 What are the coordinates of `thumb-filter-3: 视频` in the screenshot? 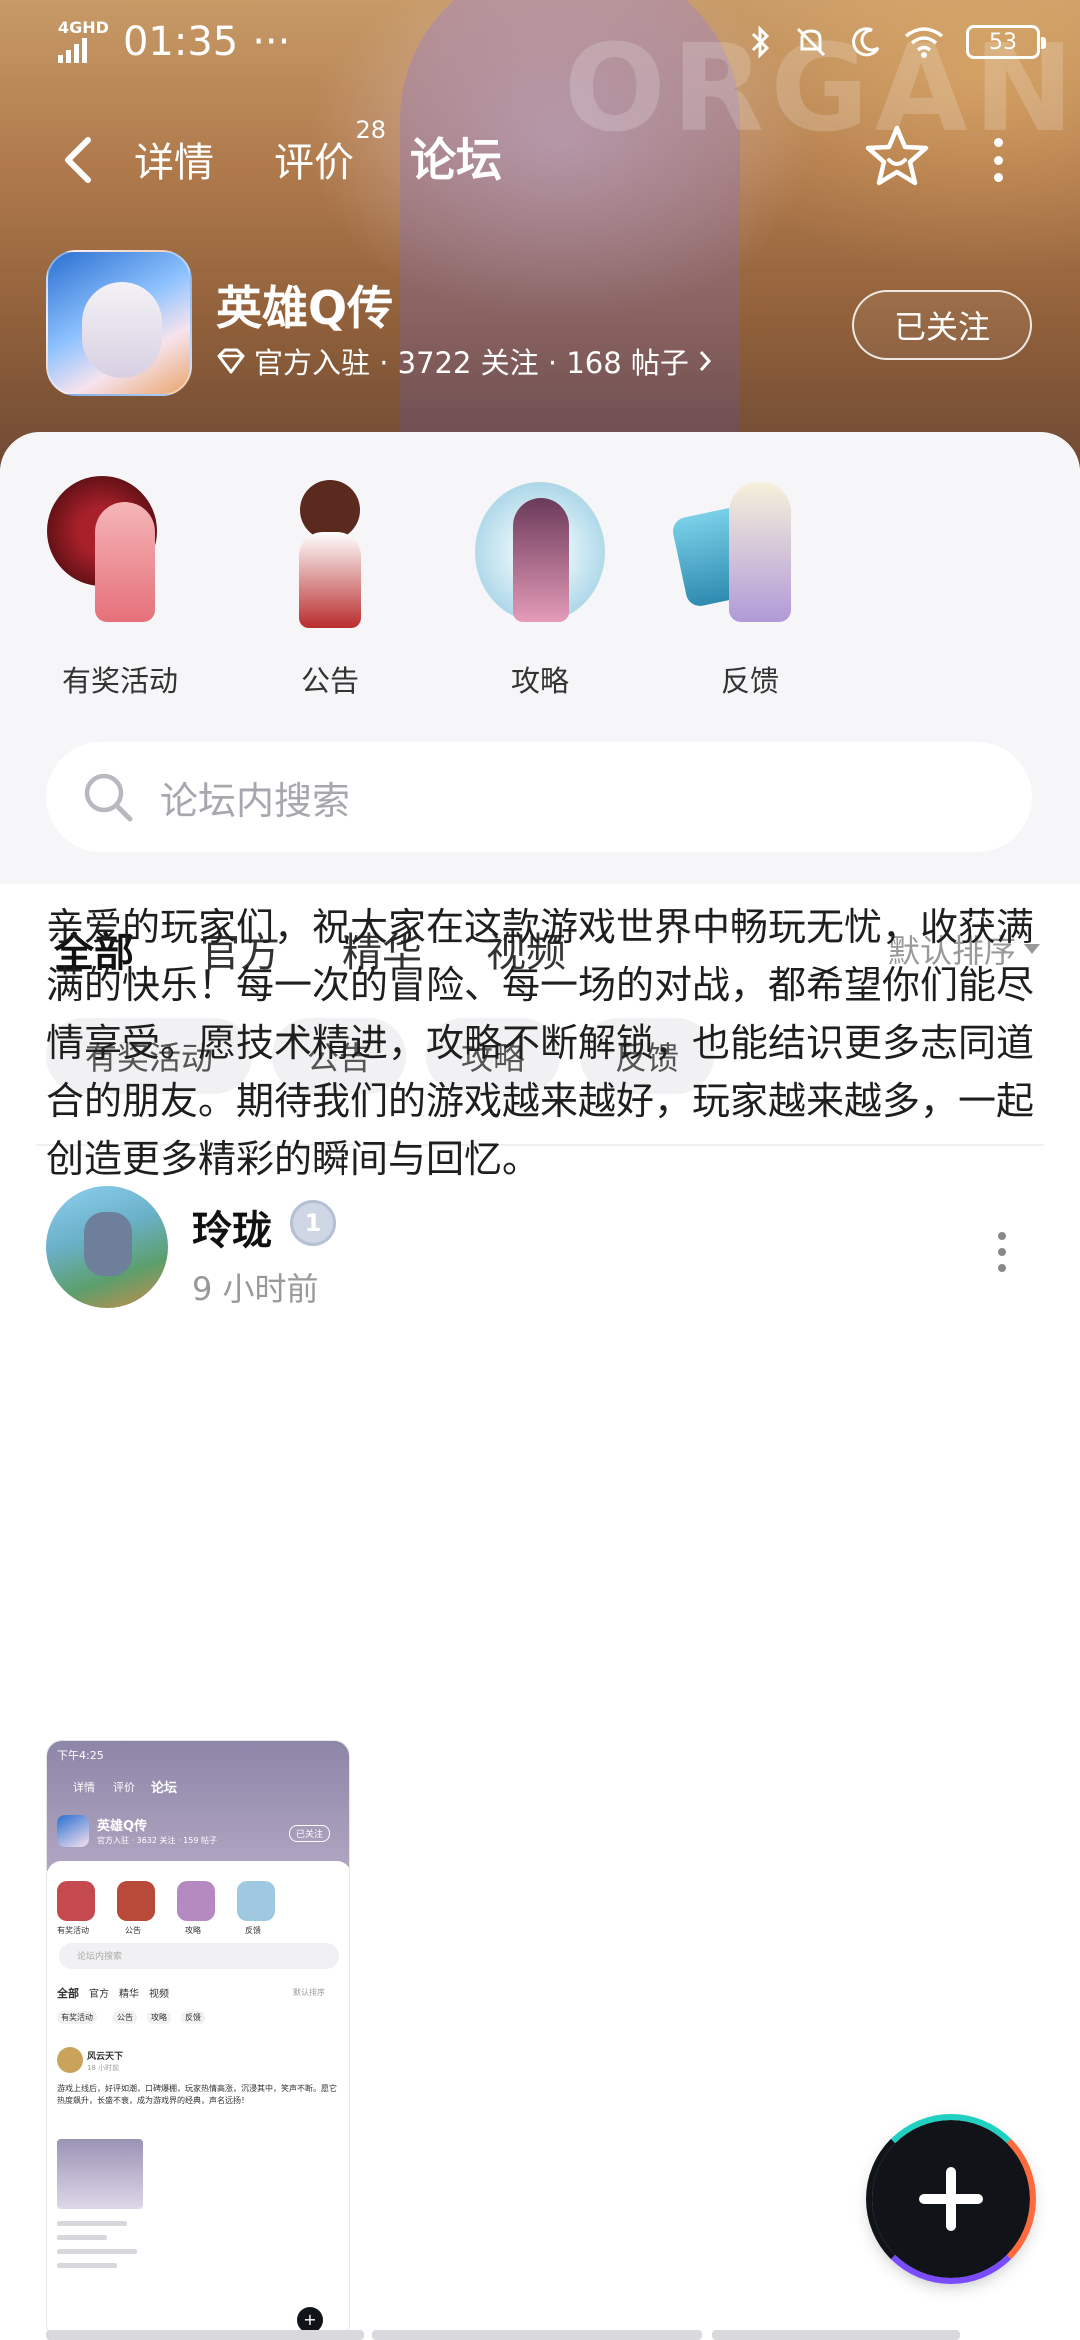 It's located at (159, 1994).